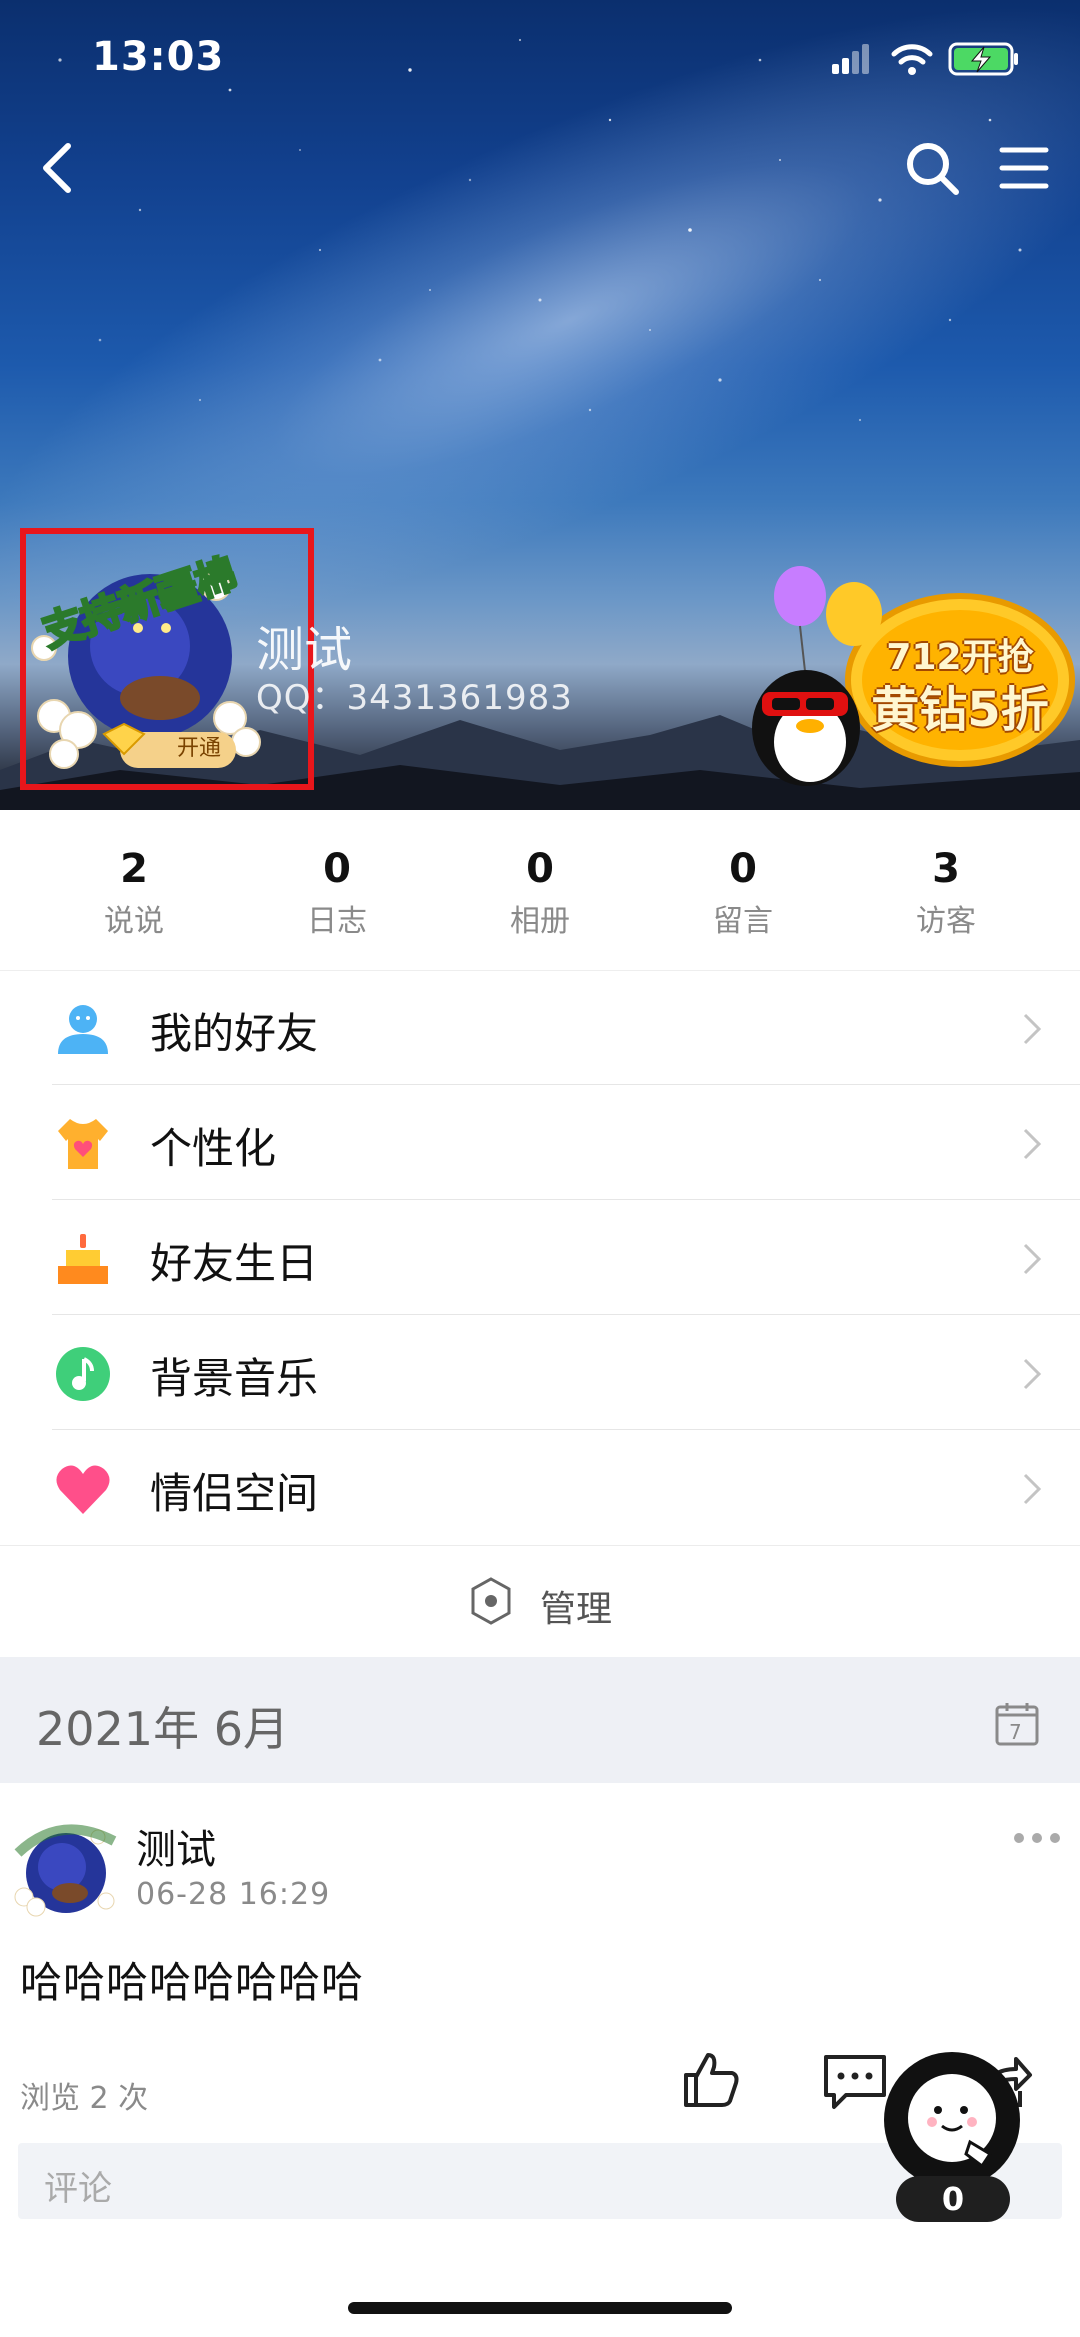  I want to click on music-note-icon, so click(83, 1374).